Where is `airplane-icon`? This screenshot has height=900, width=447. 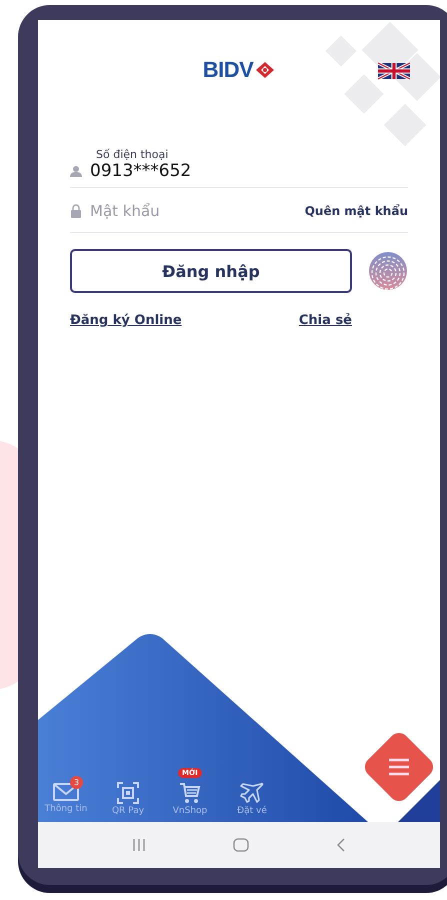 airplane-icon is located at coordinates (252, 793).